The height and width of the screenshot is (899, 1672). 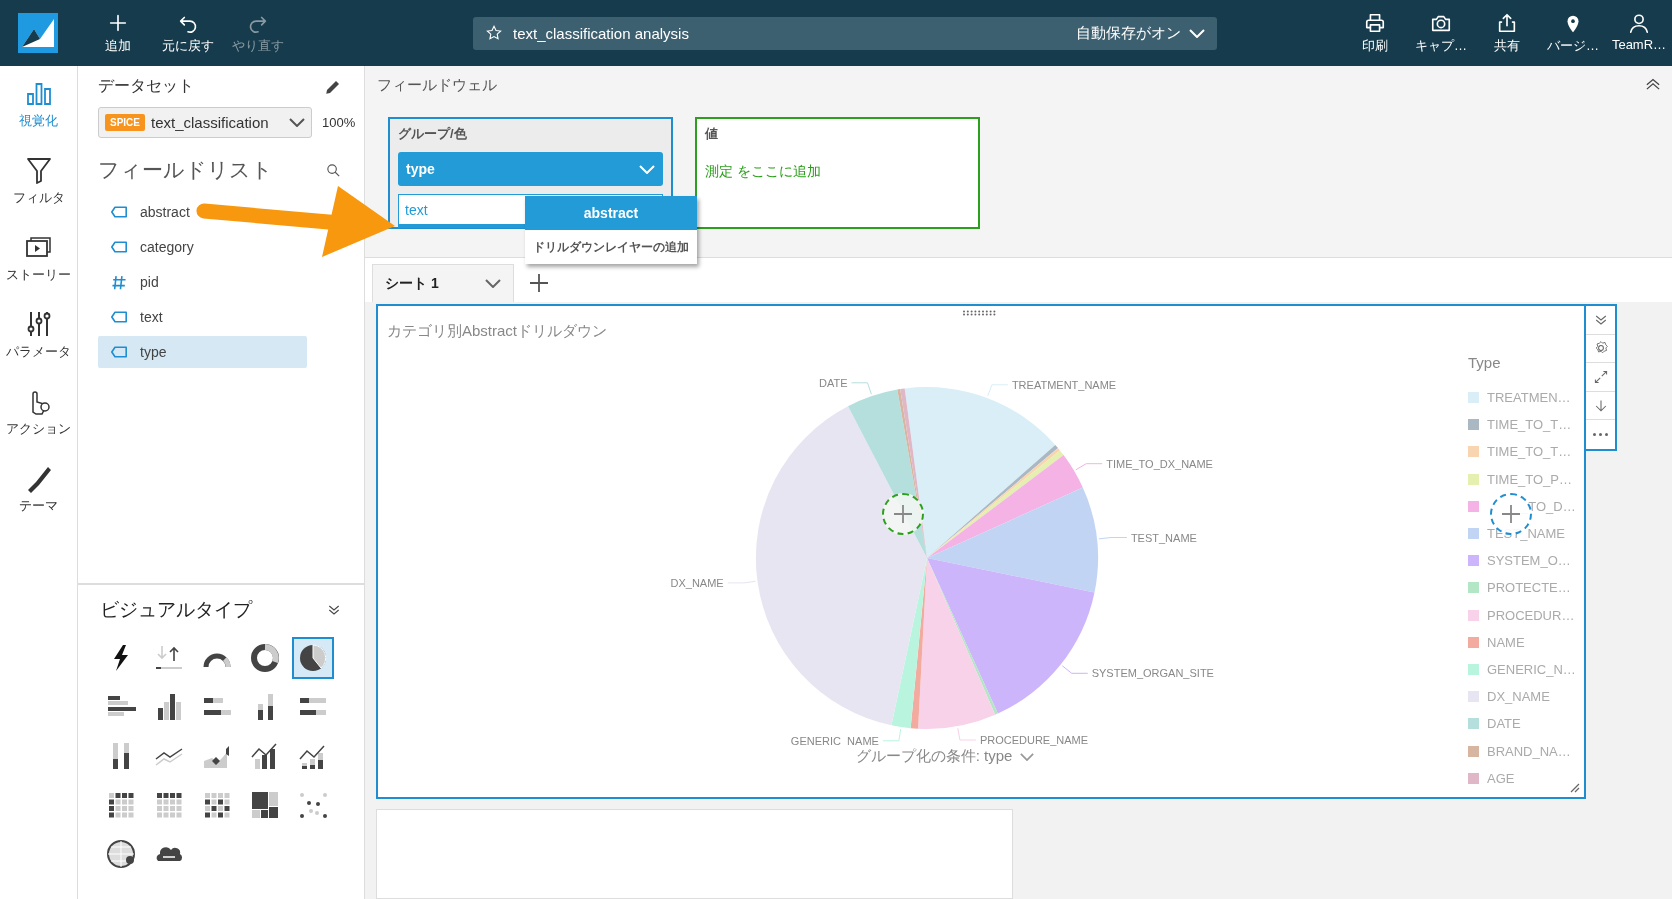 What do you see at coordinates (833, 382) in the screenshot?
I see `slice-label: DATE` at bounding box center [833, 382].